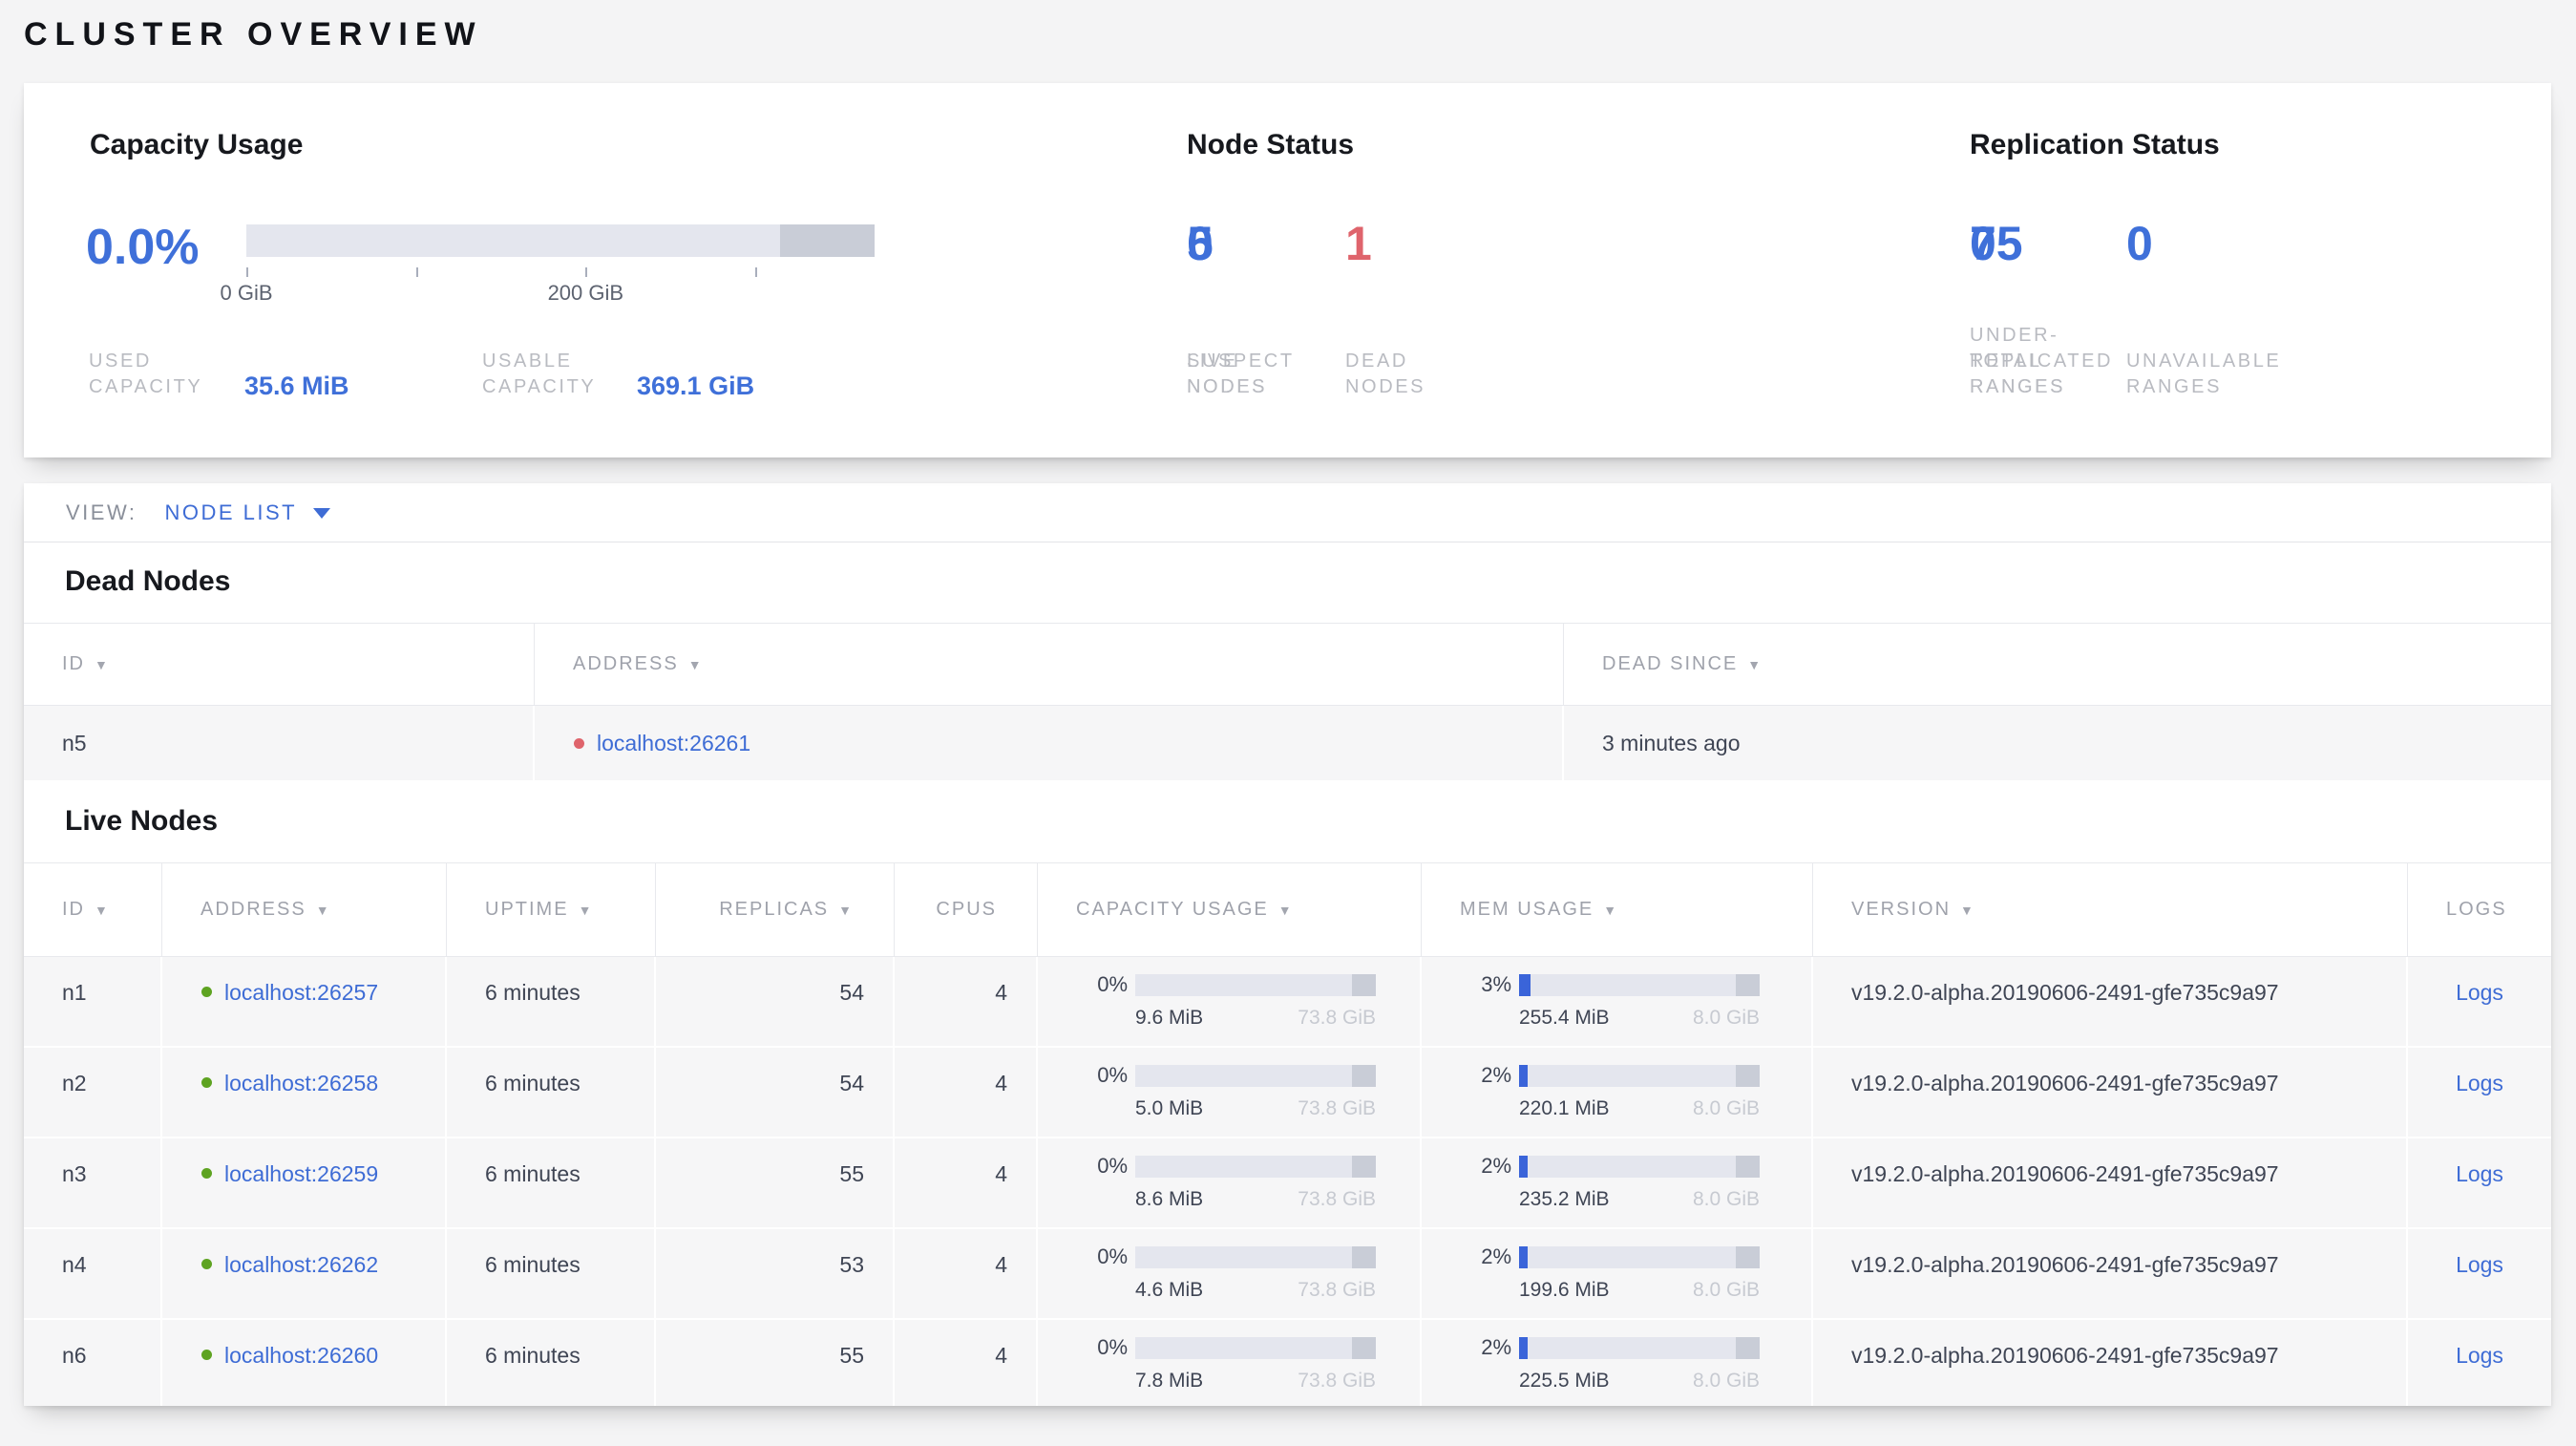 The height and width of the screenshot is (1446, 2576). Describe the element at coordinates (93, 1273) in the screenshot. I see `id-cell: n4` at that location.